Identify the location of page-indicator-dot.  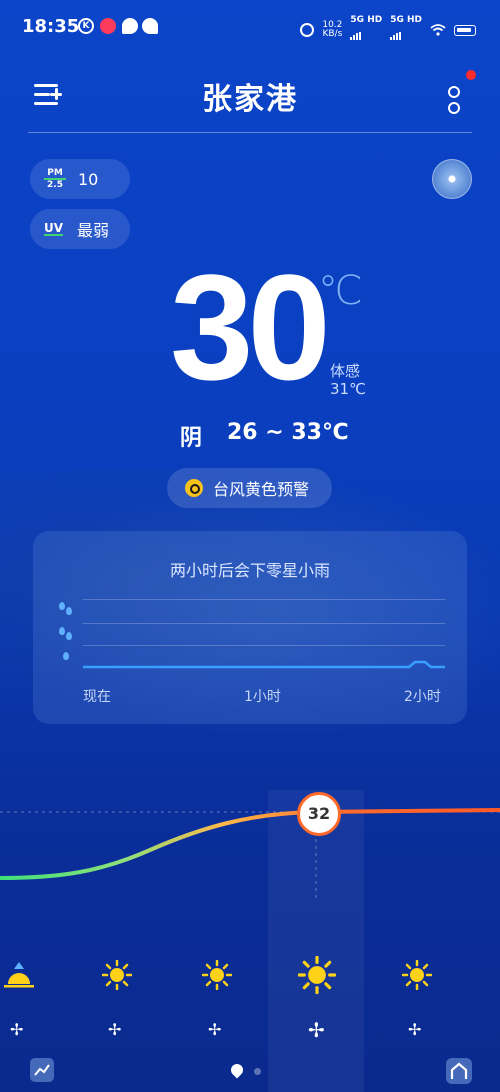
(257, 1071).